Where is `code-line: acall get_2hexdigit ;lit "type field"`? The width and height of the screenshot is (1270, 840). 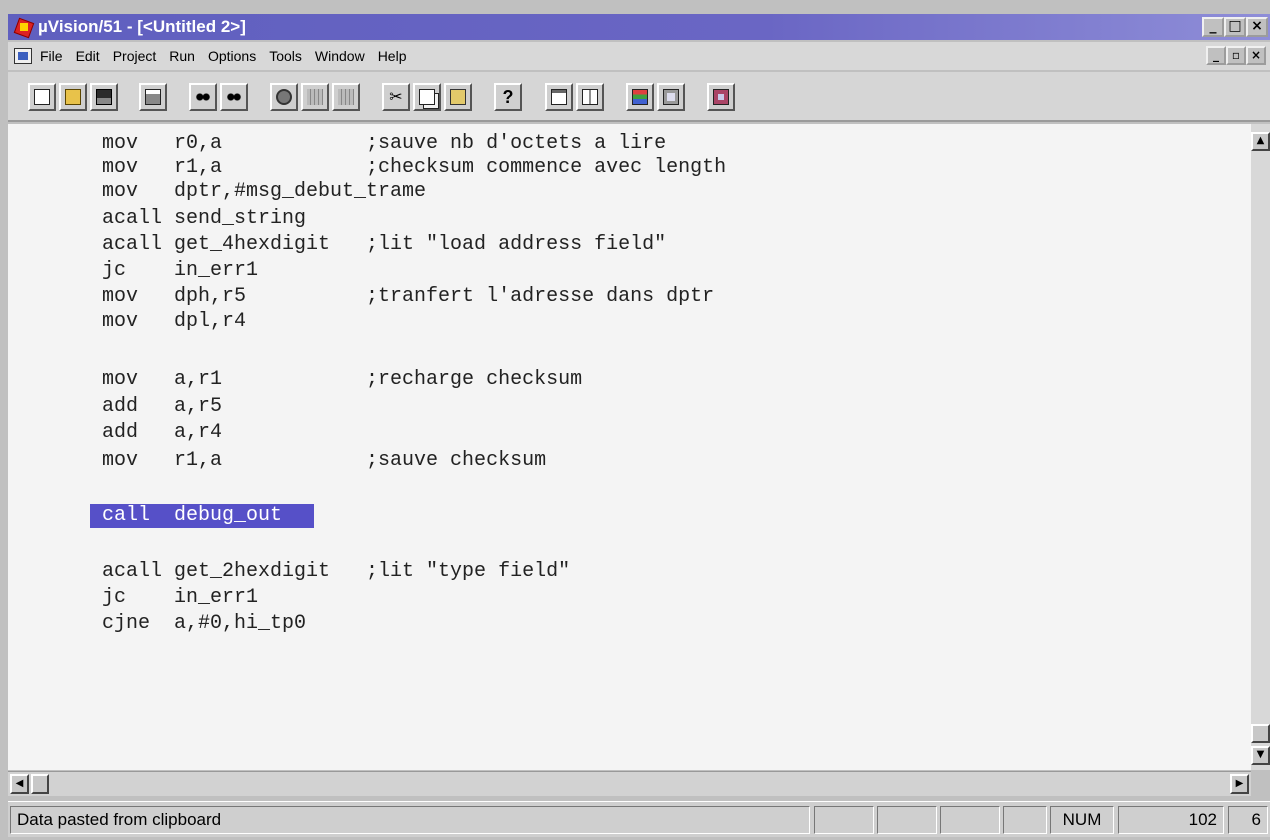 code-line: acall get_2hexdigit ;lit "type field" is located at coordinates (336, 572).